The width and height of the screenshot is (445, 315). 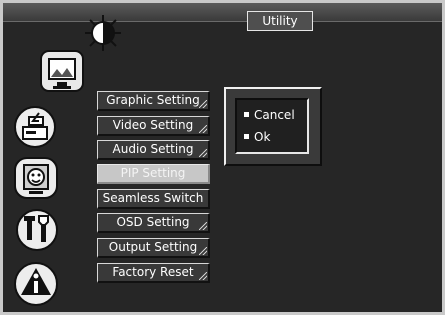 What do you see at coordinates (222, 12) in the screenshot?
I see `top-bar` at bounding box center [222, 12].